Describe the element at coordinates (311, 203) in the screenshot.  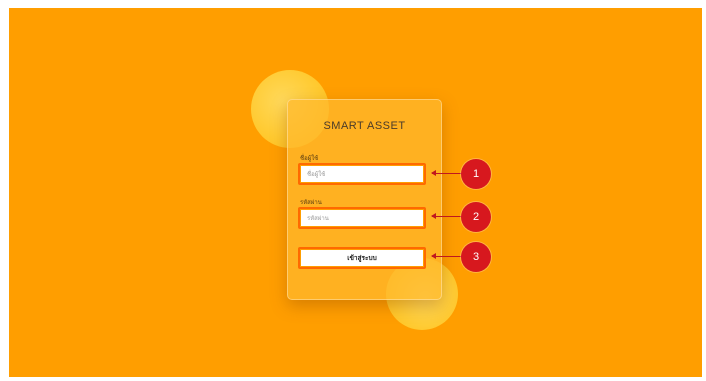
I see `password-label: รหัสผ่าน` at that location.